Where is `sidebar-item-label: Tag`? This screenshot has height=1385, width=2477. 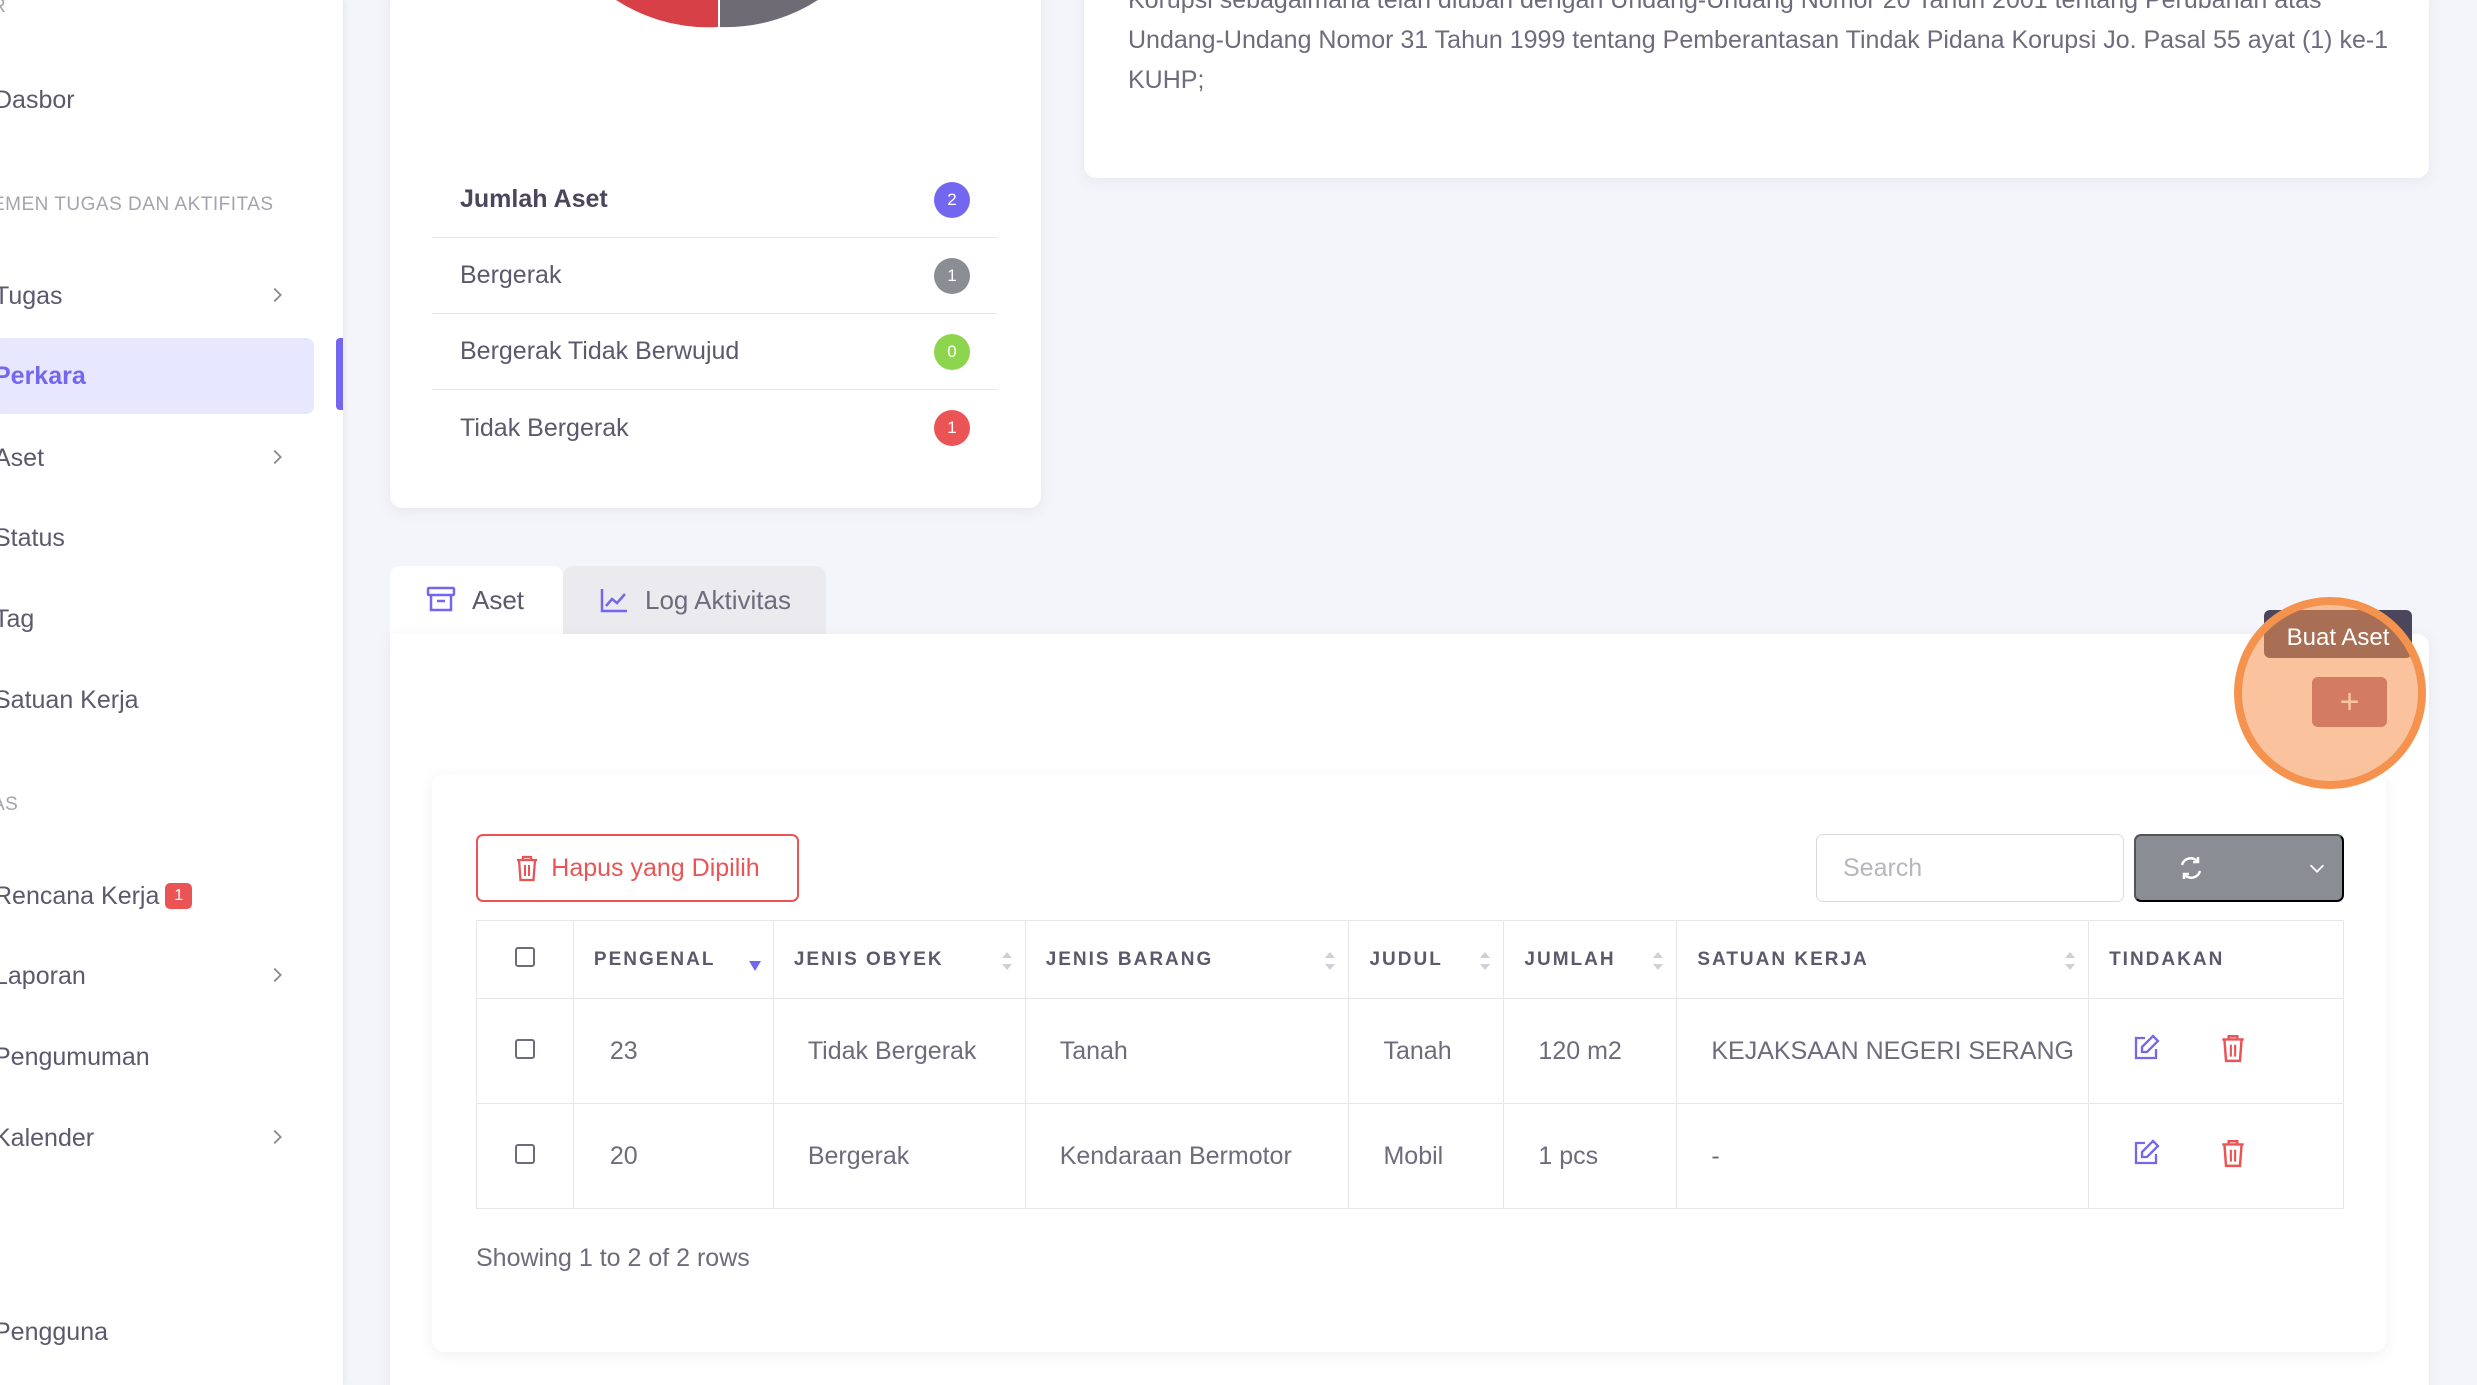 sidebar-item-label: Tag is located at coordinates (17, 618).